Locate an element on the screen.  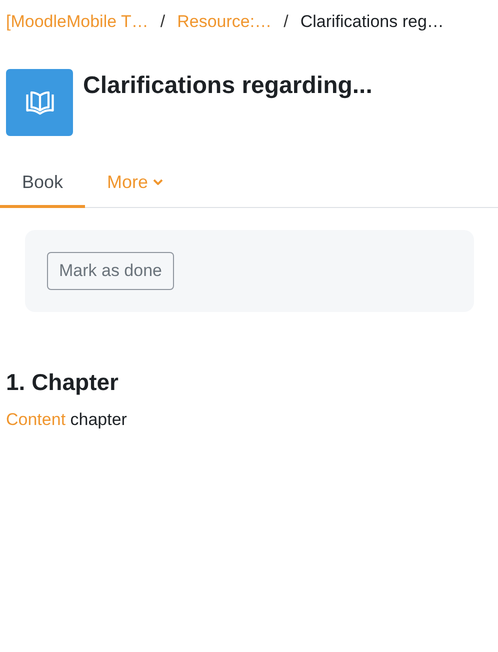
tab: Book is located at coordinates (43, 186).